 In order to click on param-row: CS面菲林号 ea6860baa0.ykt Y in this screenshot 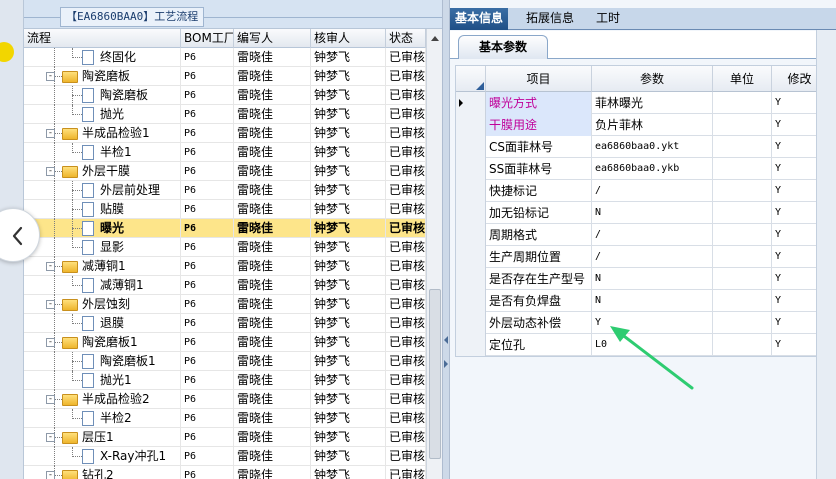, I will do `click(642, 147)`.